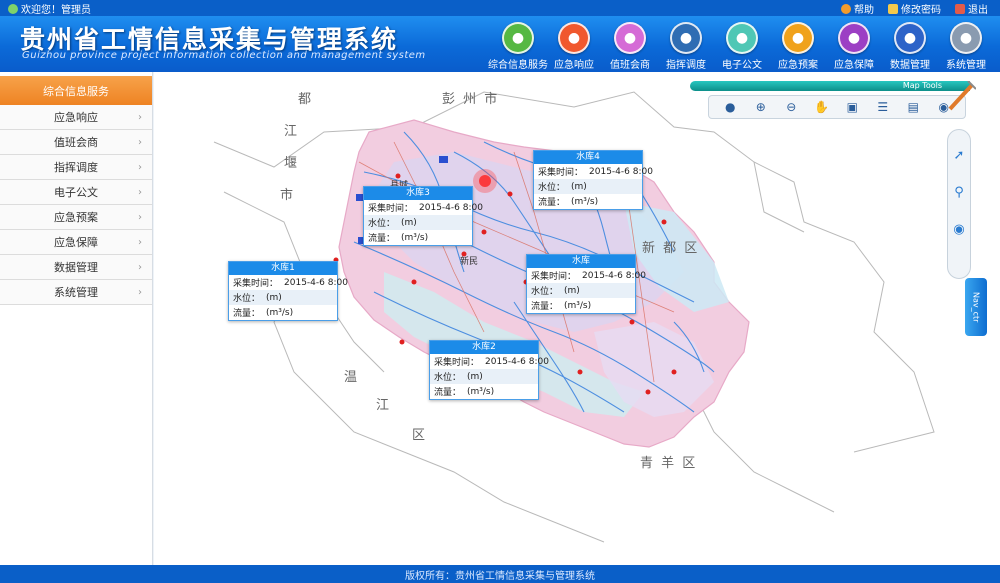 The width and height of the screenshot is (1000, 583). I want to click on sidebar-item-6: 数据管理 ›, so click(76, 267).